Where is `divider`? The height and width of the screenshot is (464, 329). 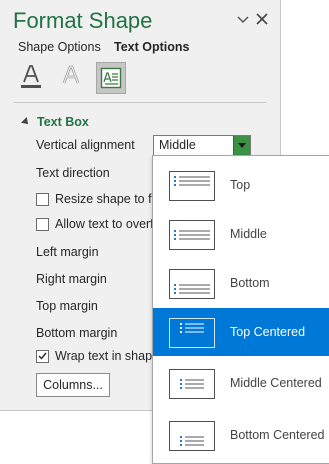 divider is located at coordinates (140, 102).